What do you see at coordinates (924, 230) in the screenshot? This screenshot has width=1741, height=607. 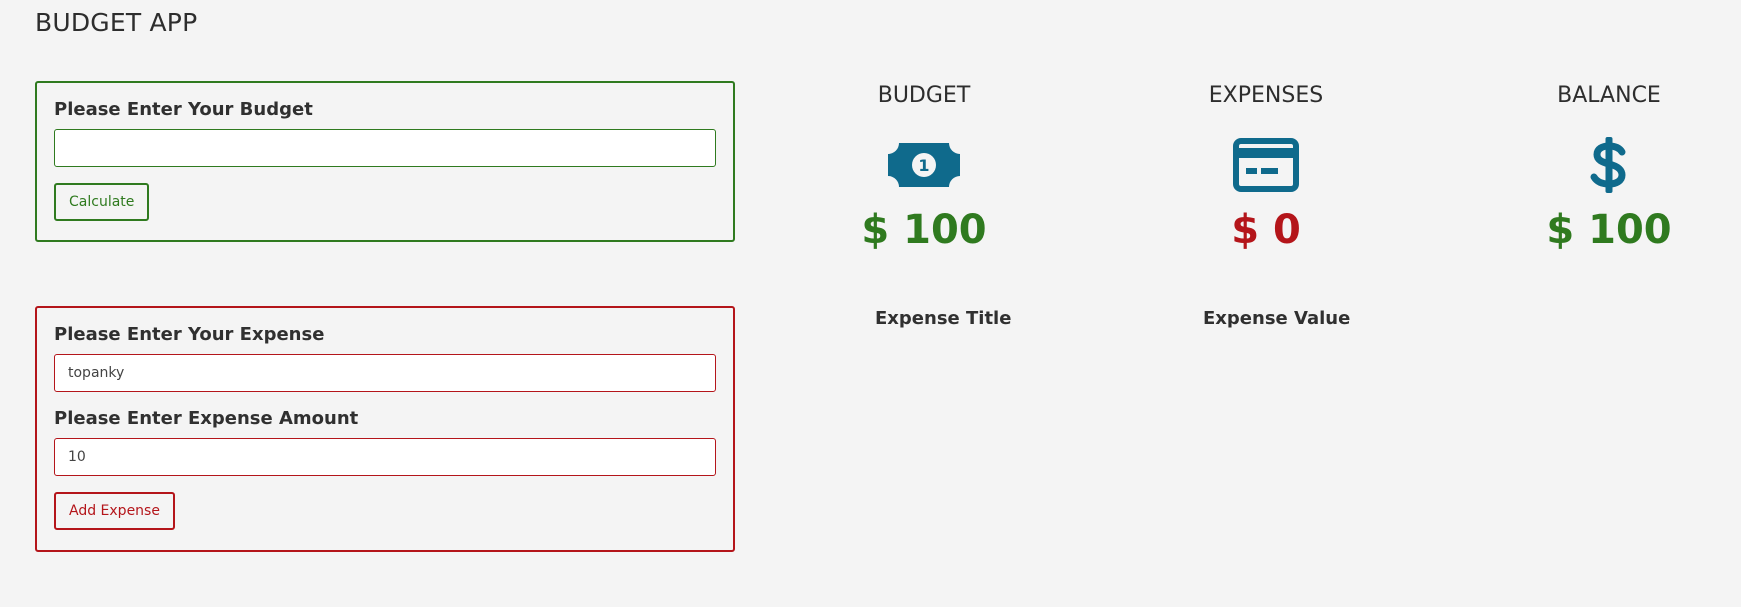 I see `budget-amount: $ 100` at bounding box center [924, 230].